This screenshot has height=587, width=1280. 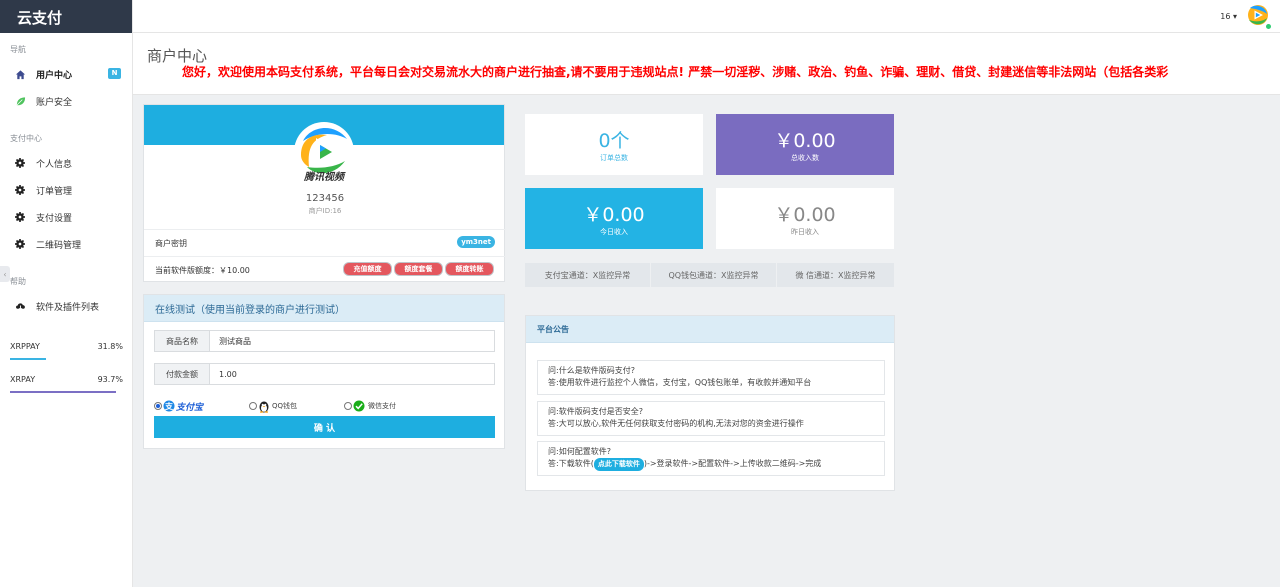 What do you see at coordinates (18, 281) in the screenshot?
I see `sidebar-section-help: 帮助` at bounding box center [18, 281].